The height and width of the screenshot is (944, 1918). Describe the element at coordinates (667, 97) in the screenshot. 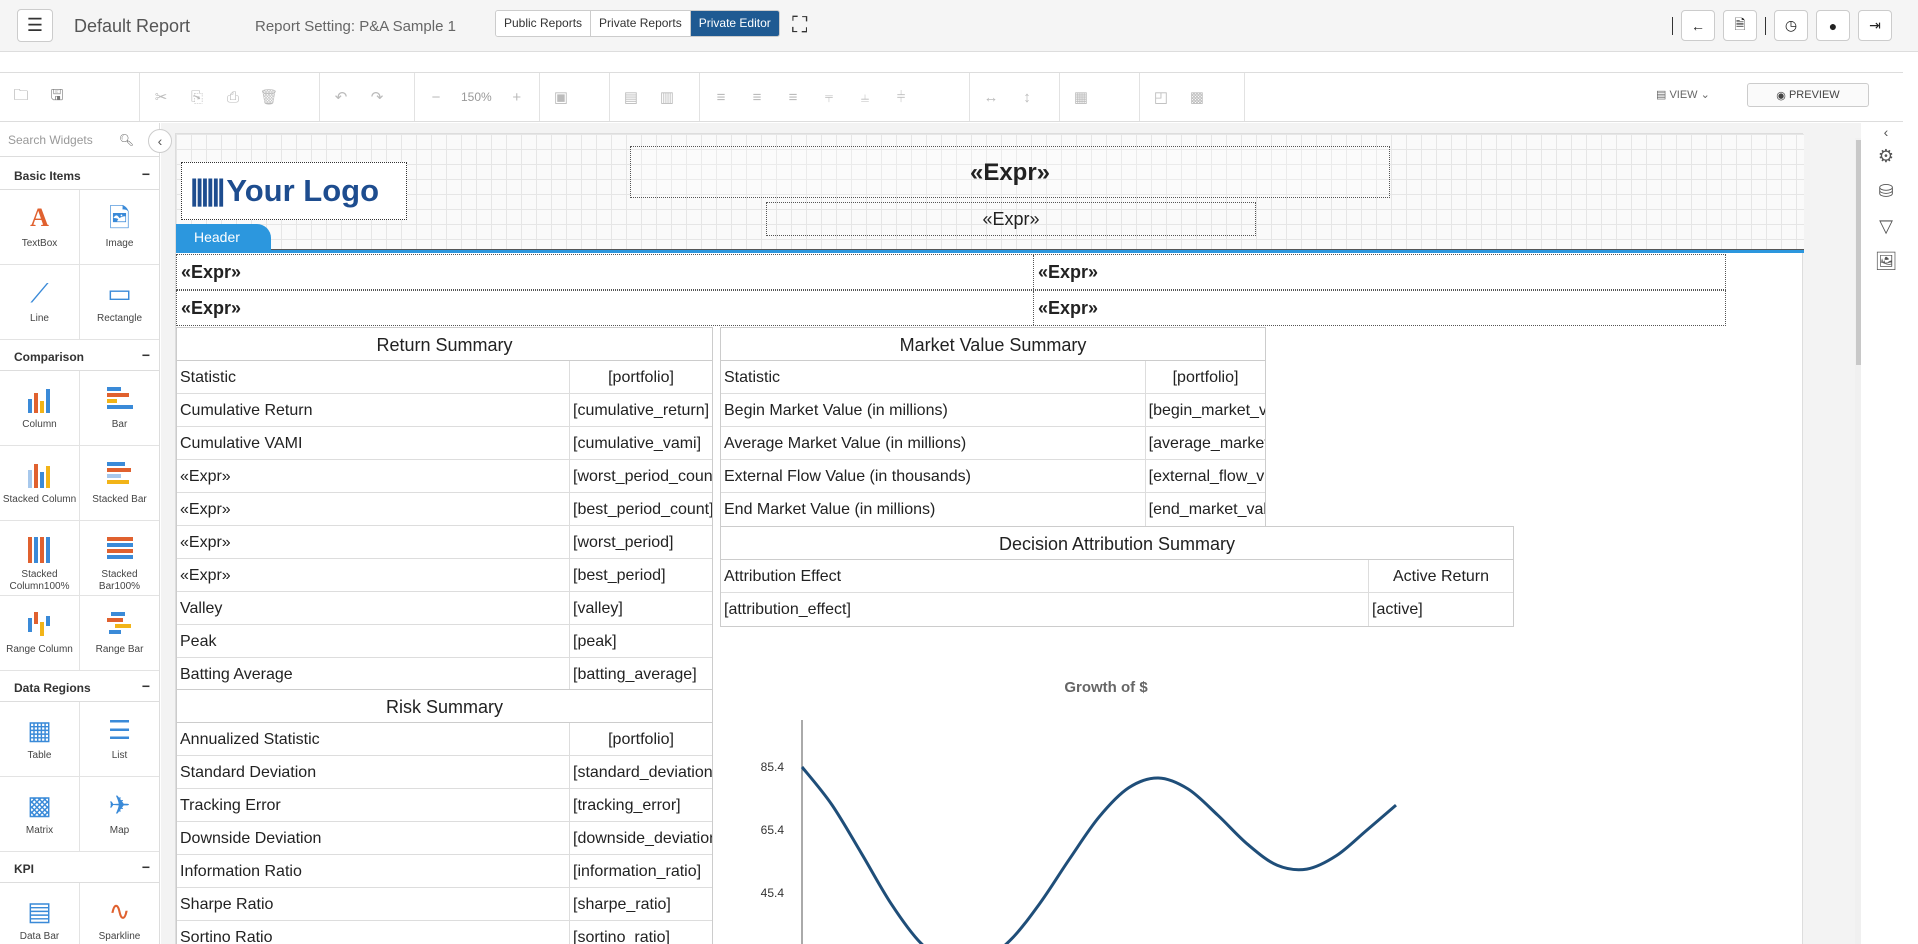

I see `same-height-icon: ▥` at that location.